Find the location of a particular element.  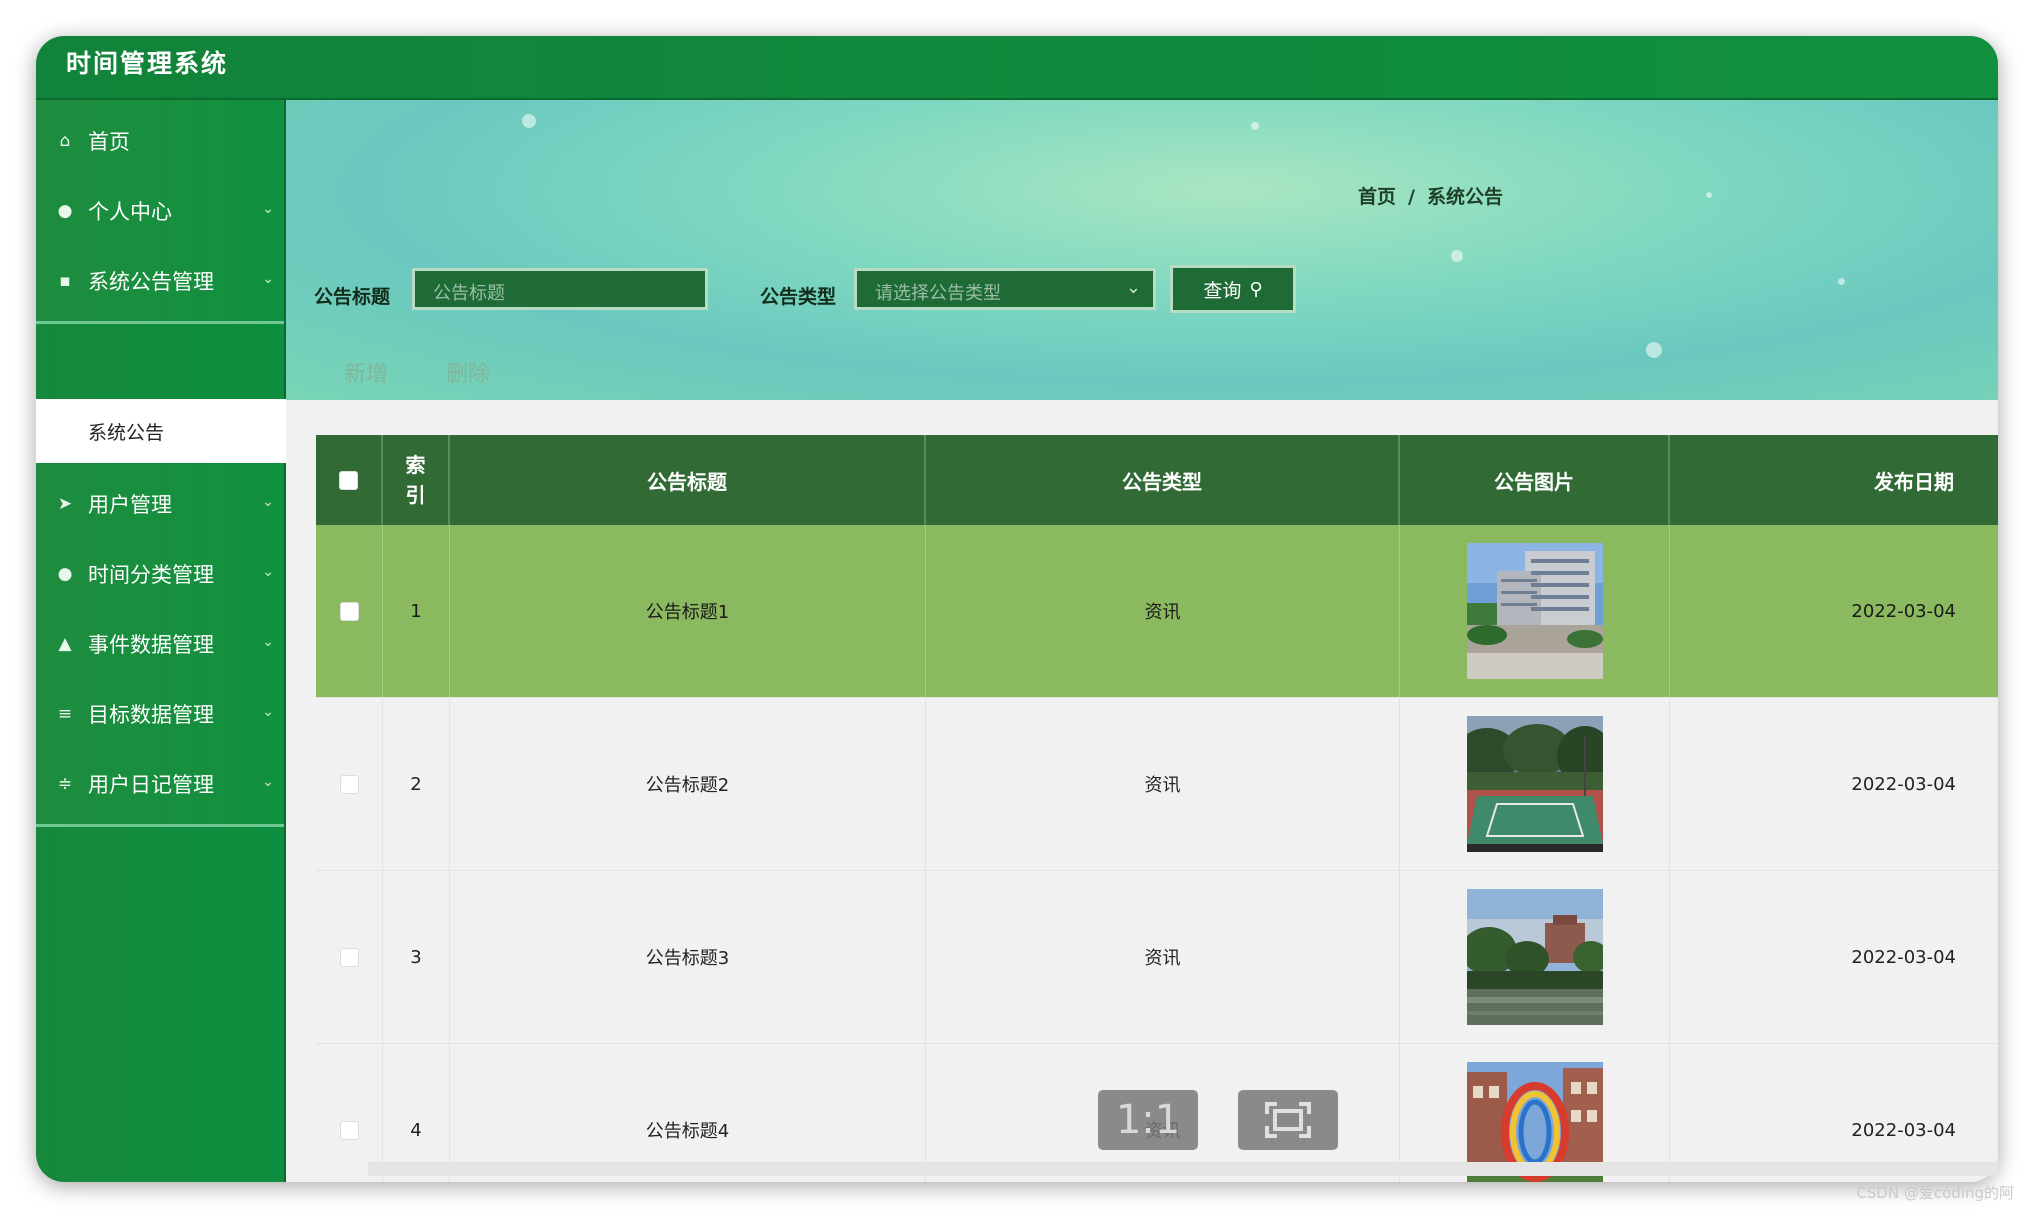

breadcrumb-home: 首页 is located at coordinates (1377, 197).